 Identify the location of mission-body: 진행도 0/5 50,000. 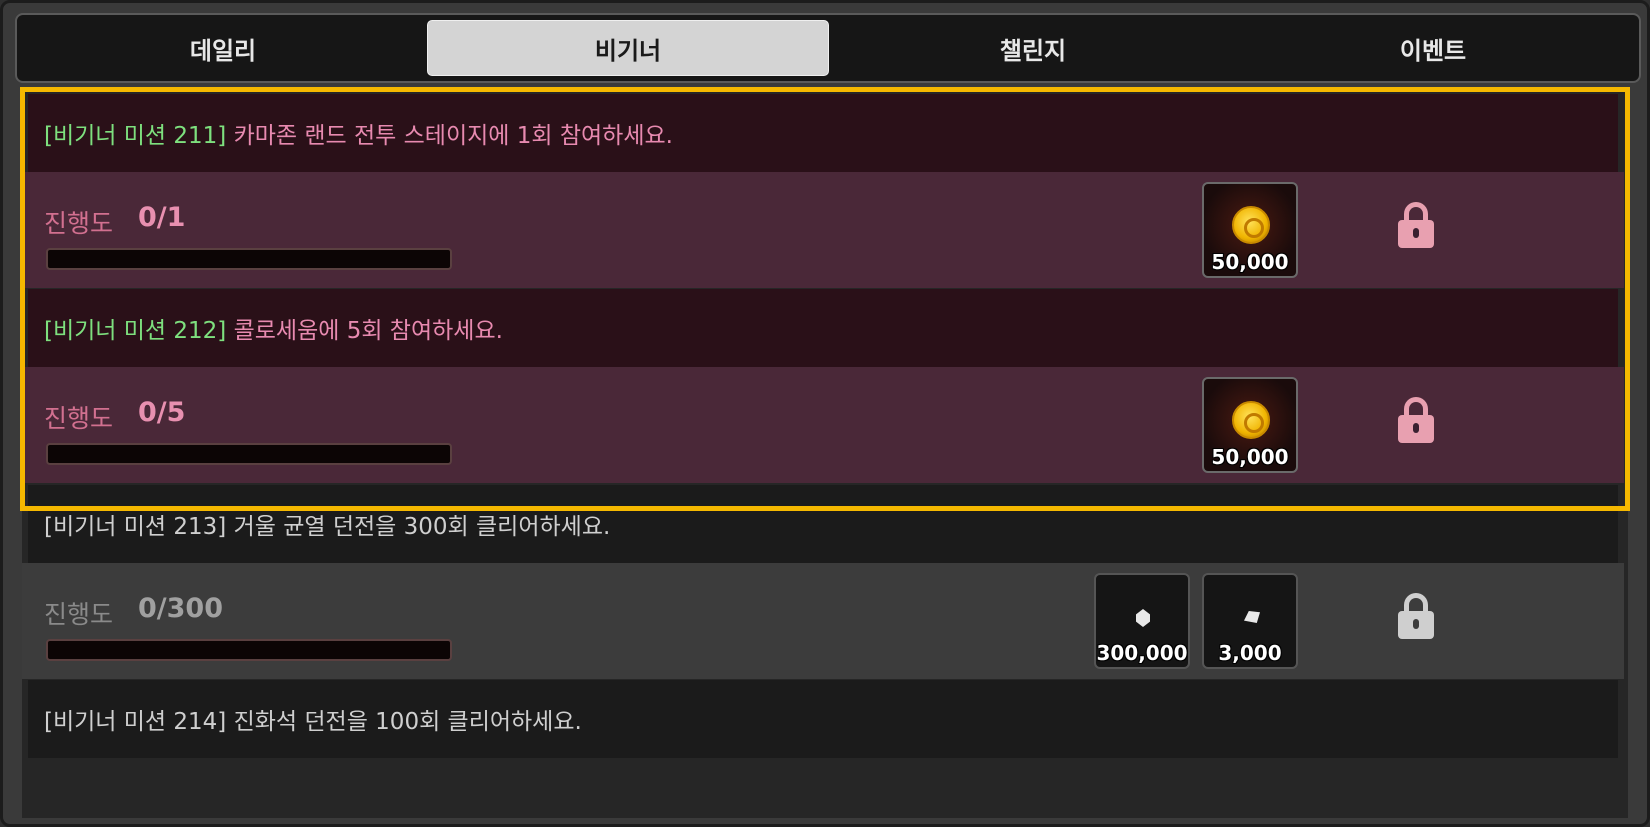
(823, 425).